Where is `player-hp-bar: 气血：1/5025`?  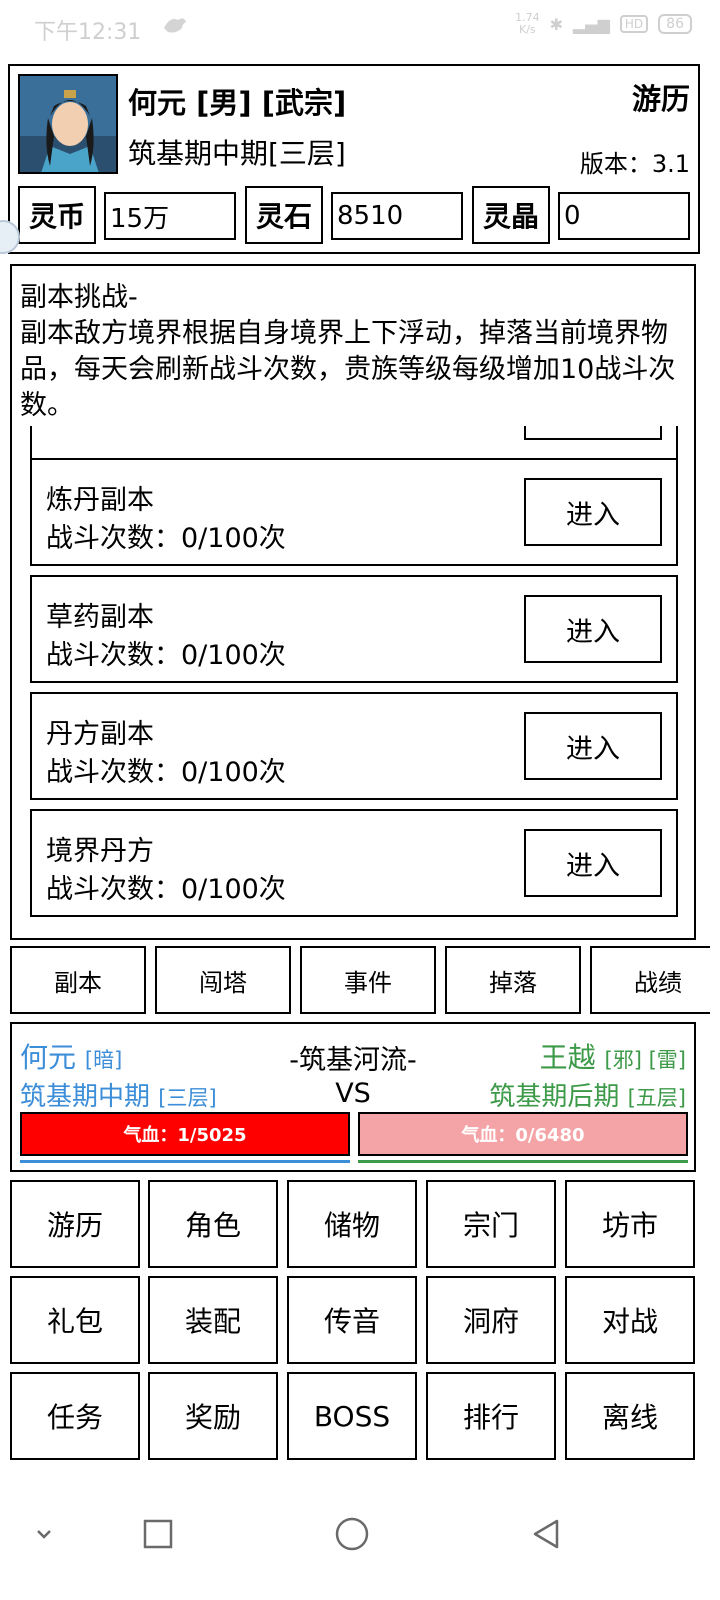
player-hp-bar: 气血：1/5025 is located at coordinates (185, 1134).